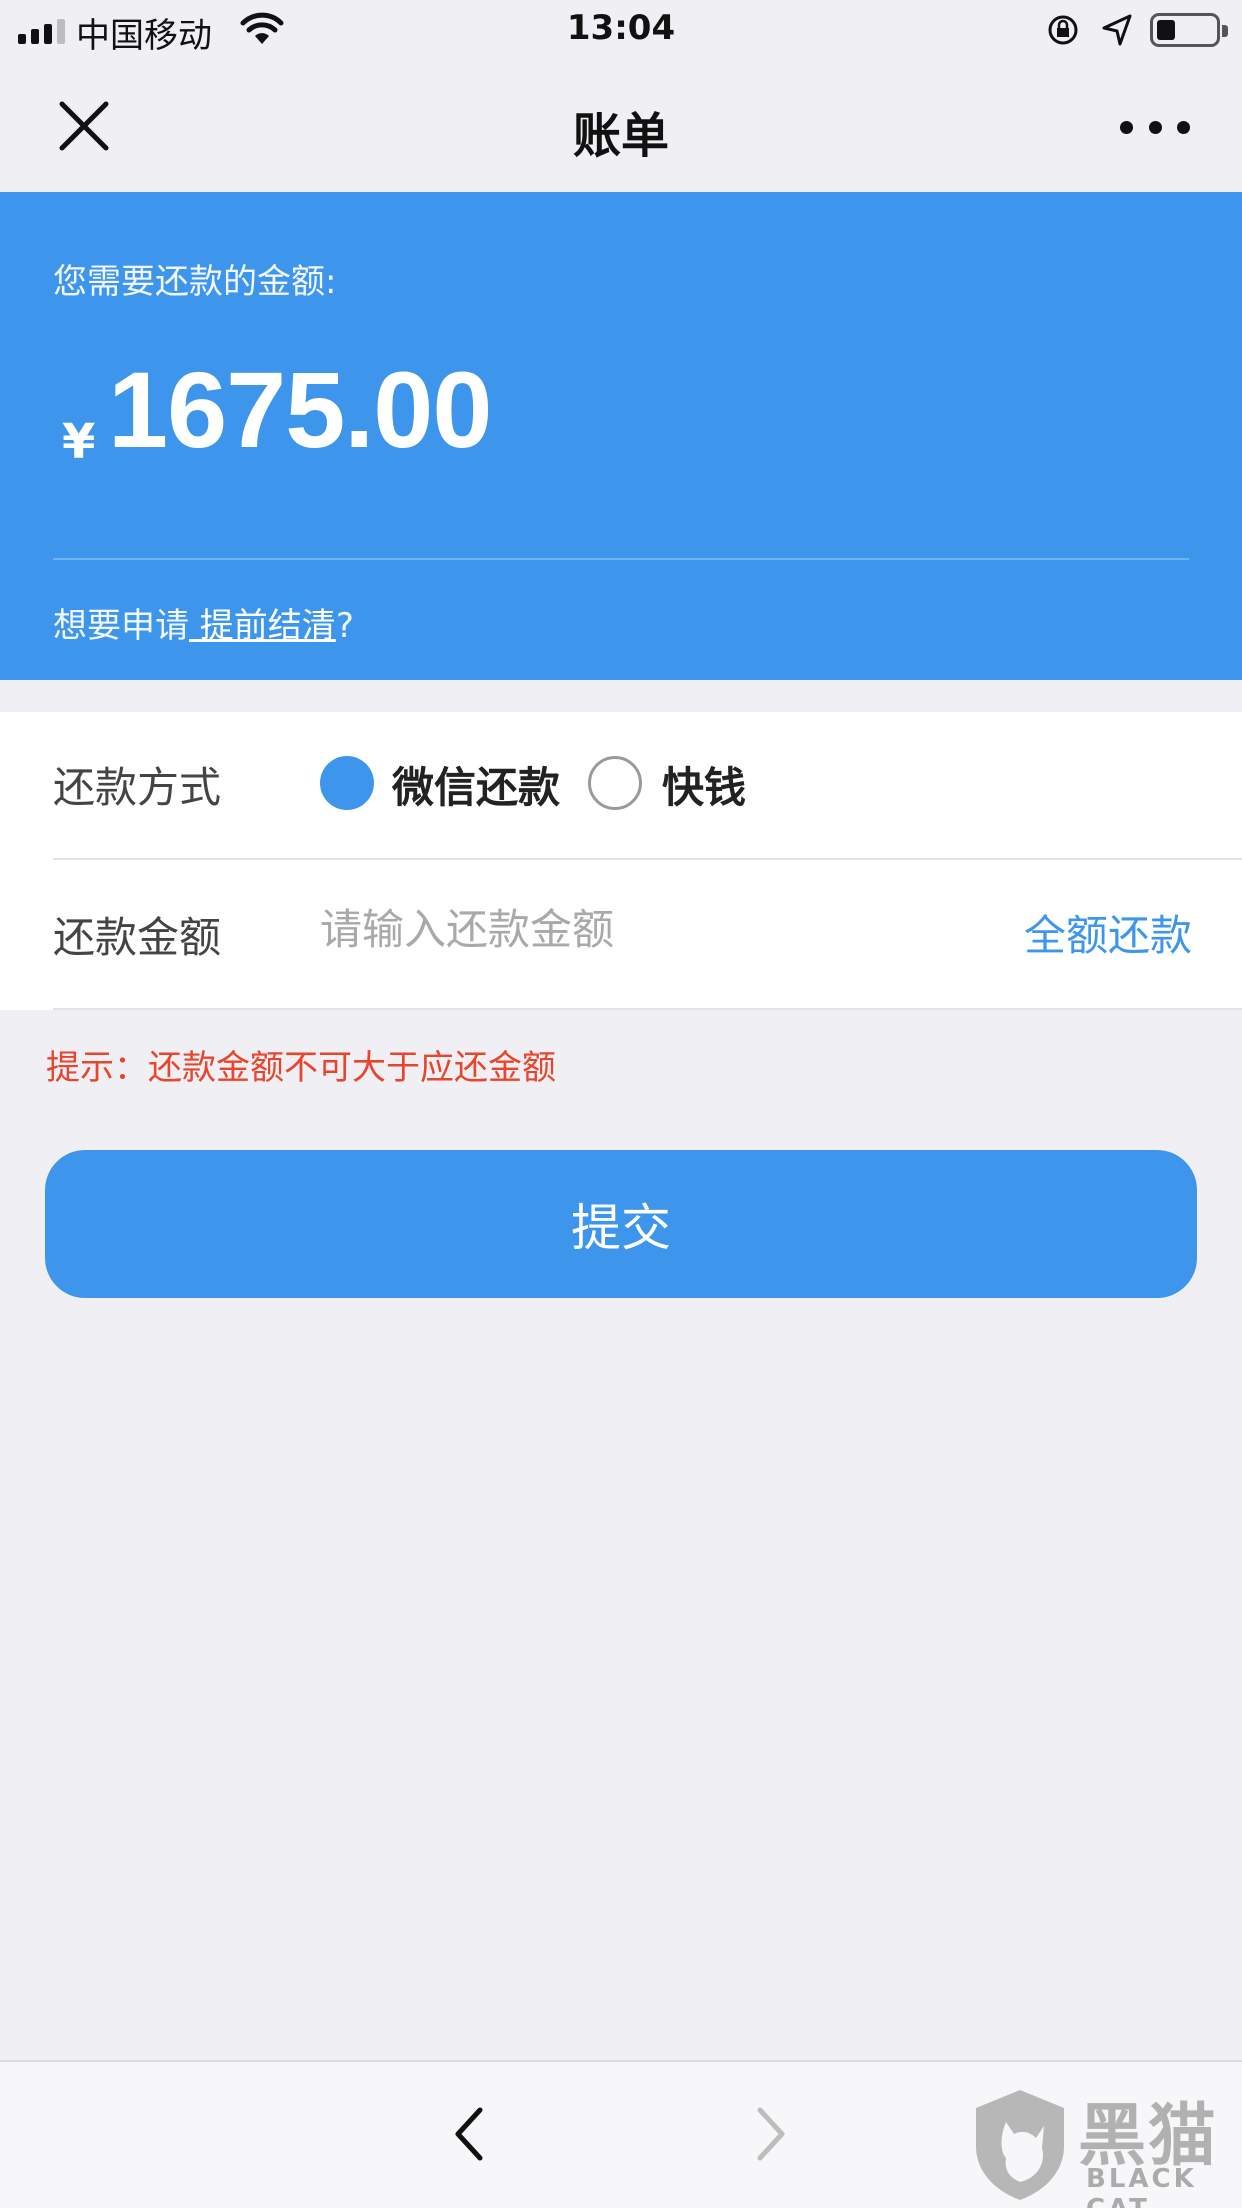  Describe the element at coordinates (621, 1224) in the screenshot. I see `submit-button: 提交` at that location.